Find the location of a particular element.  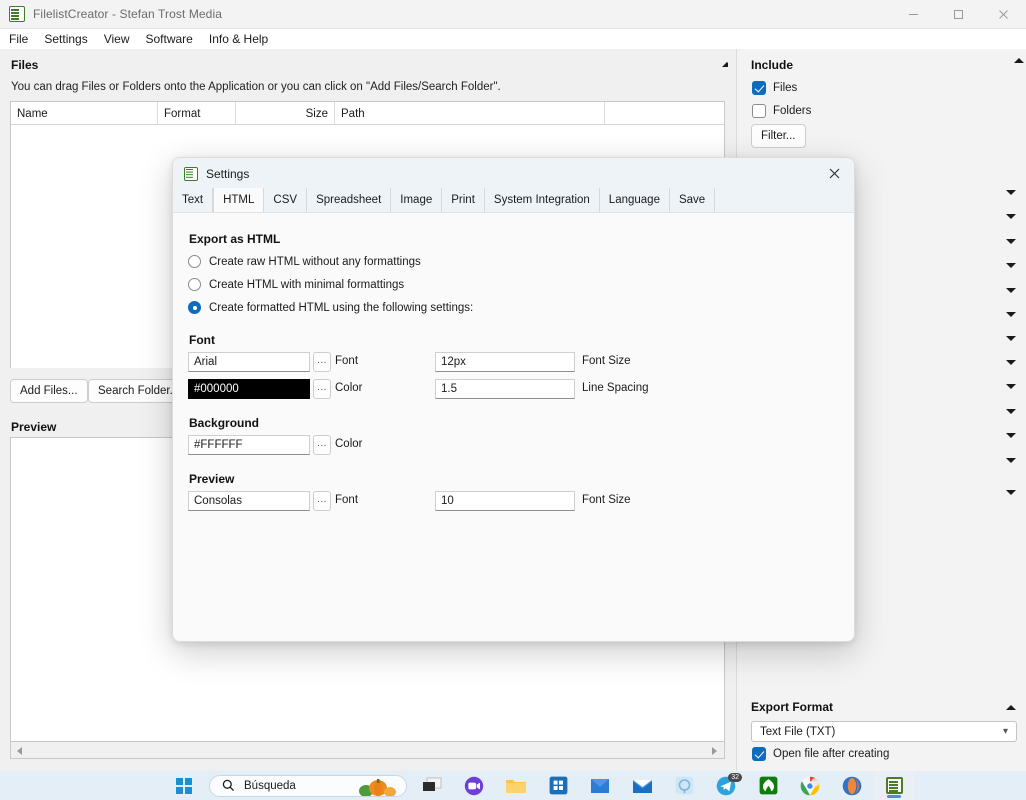

radio-raw-html is located at coordinates (194, 261).